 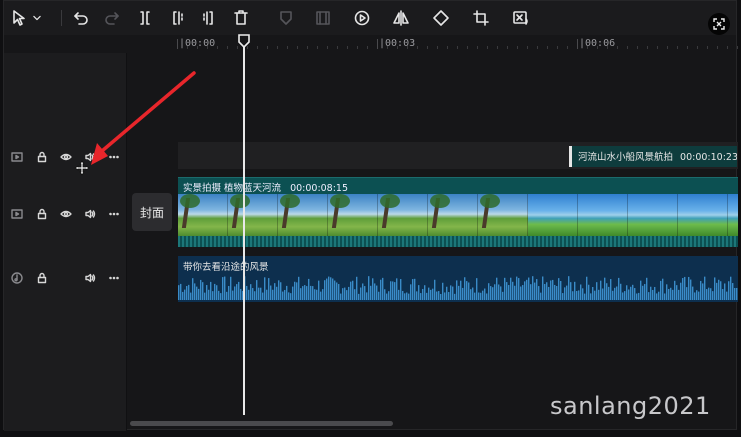 What do you see at coordinates (286, 18) in the screenshot?
I see `marker-button` at bounding box center [286, 18].